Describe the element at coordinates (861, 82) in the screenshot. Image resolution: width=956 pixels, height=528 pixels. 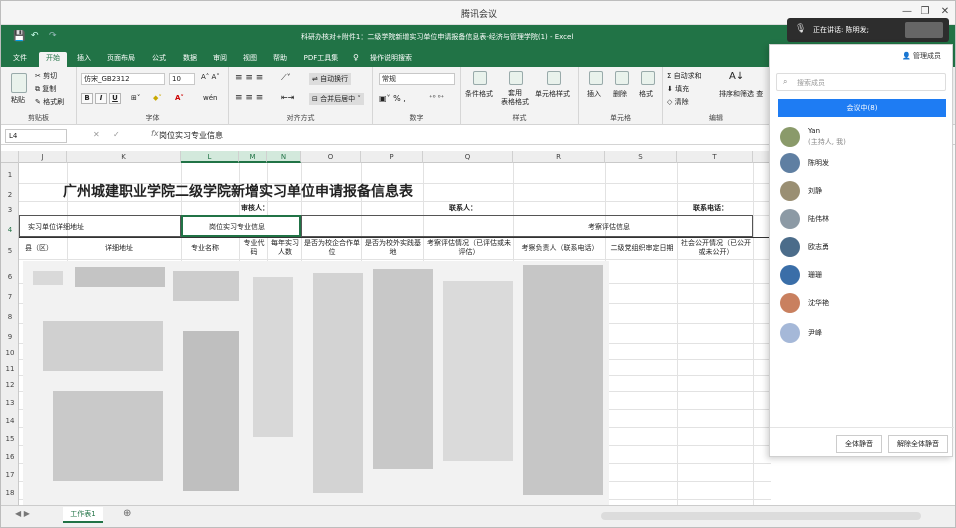
I see `member-search-input: ⌕ 搜索成员` at that location.